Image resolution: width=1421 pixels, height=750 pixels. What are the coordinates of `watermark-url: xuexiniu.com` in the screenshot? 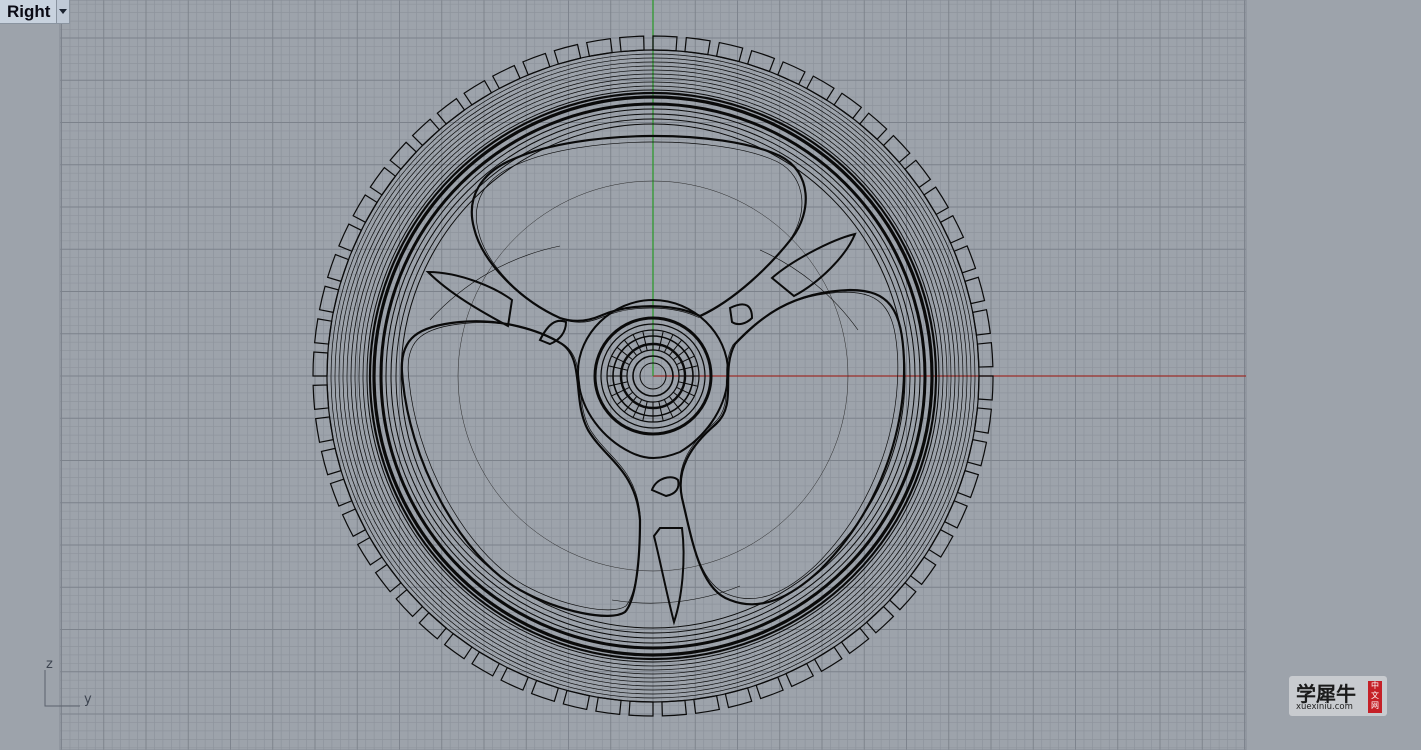 It's located at (1324, 707).